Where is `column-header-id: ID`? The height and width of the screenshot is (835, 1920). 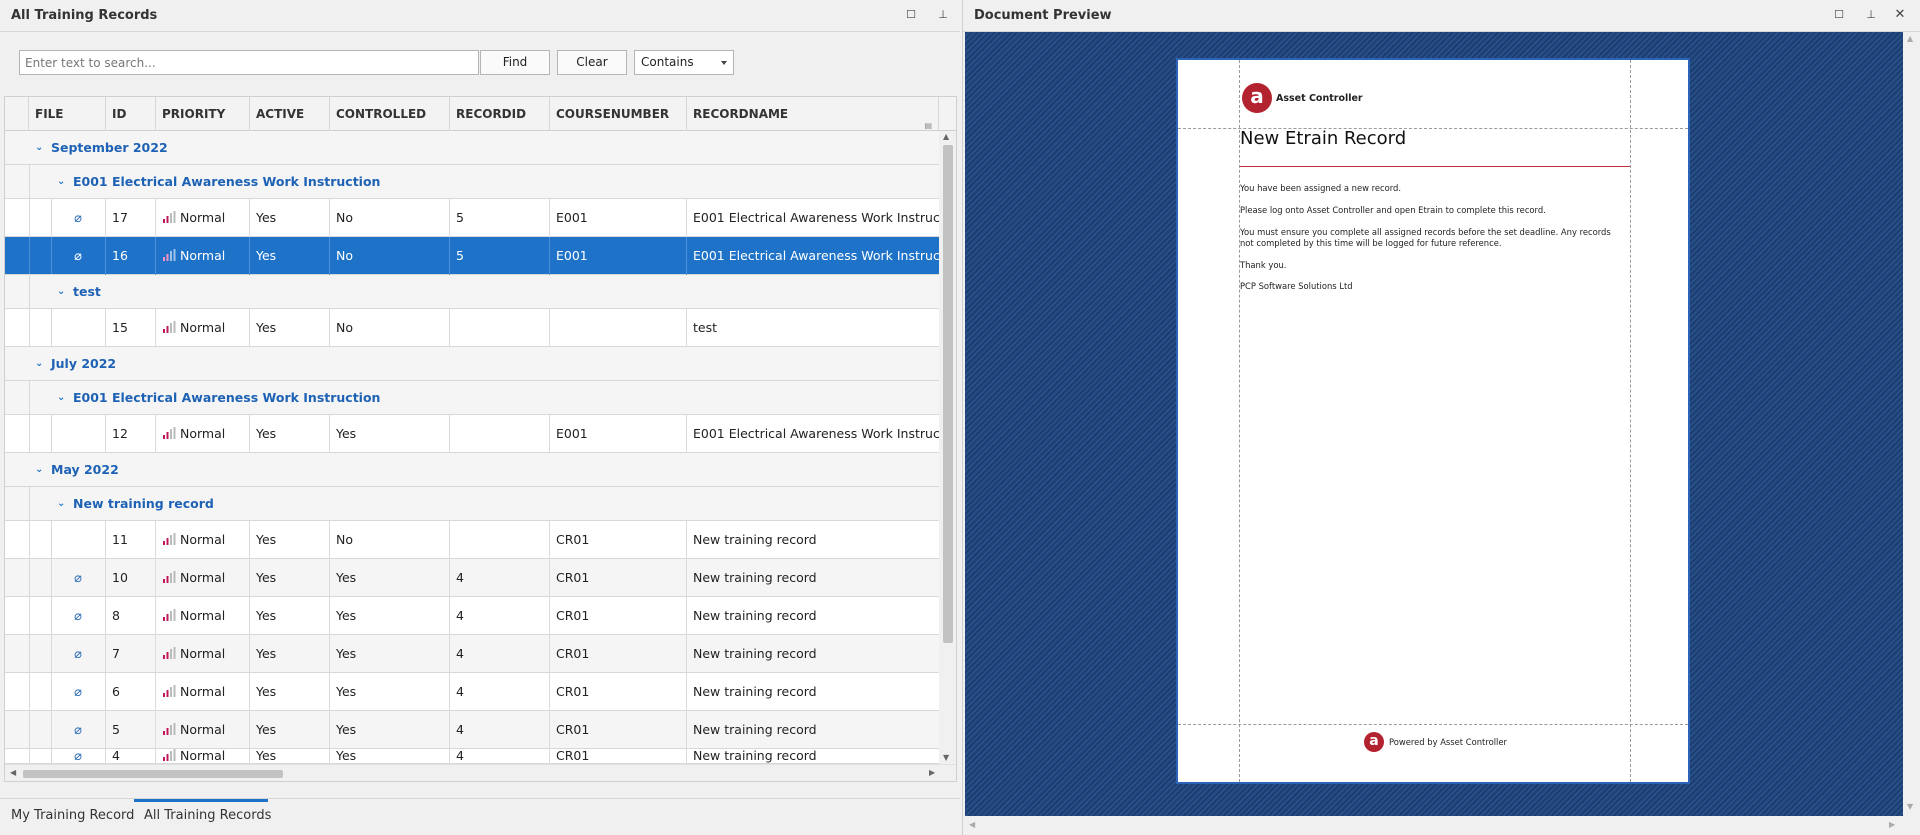 column-header-id: ID is located at coordinates (131, 114).